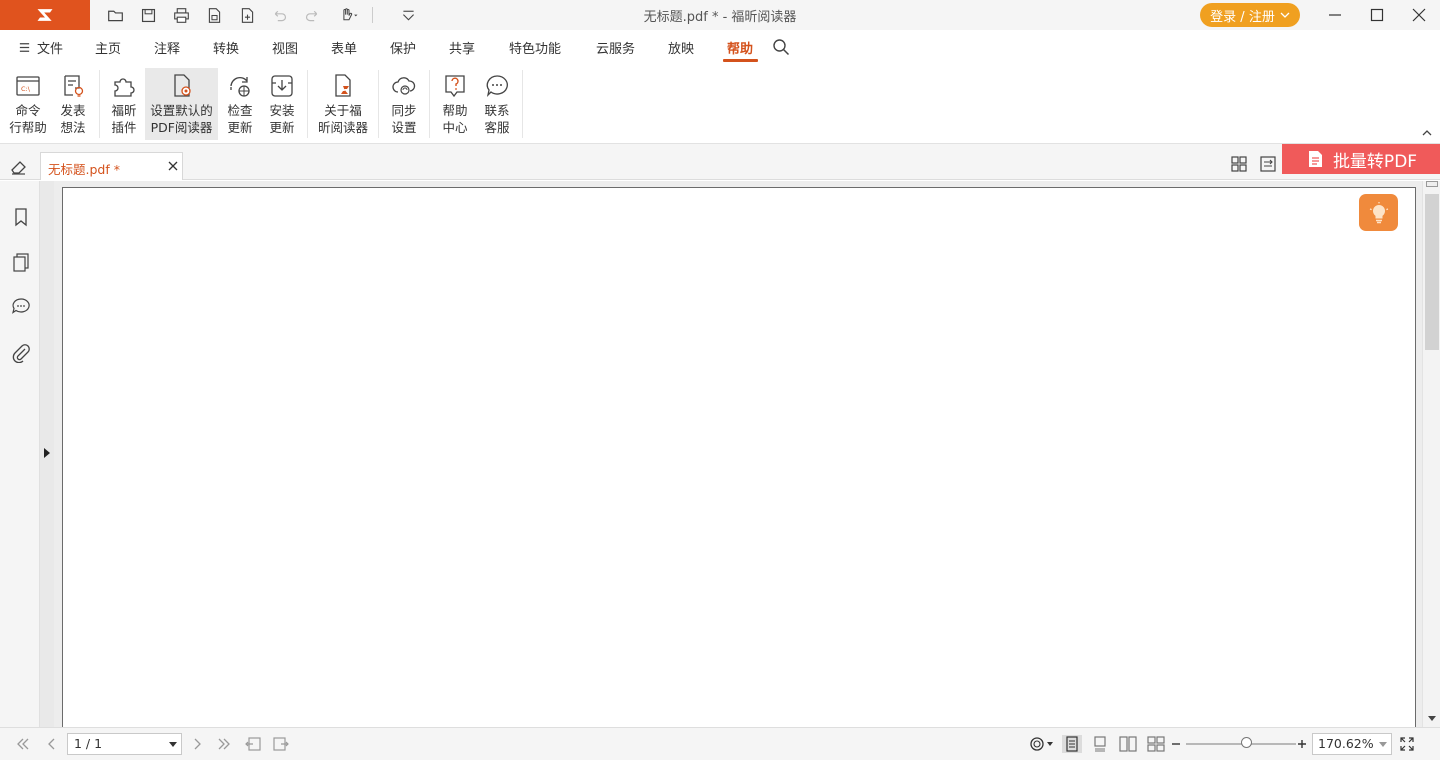  What do you see at coordinates (21, 306) in the screenshot?
I see `comments-icon` at bounding box center [21, 306].